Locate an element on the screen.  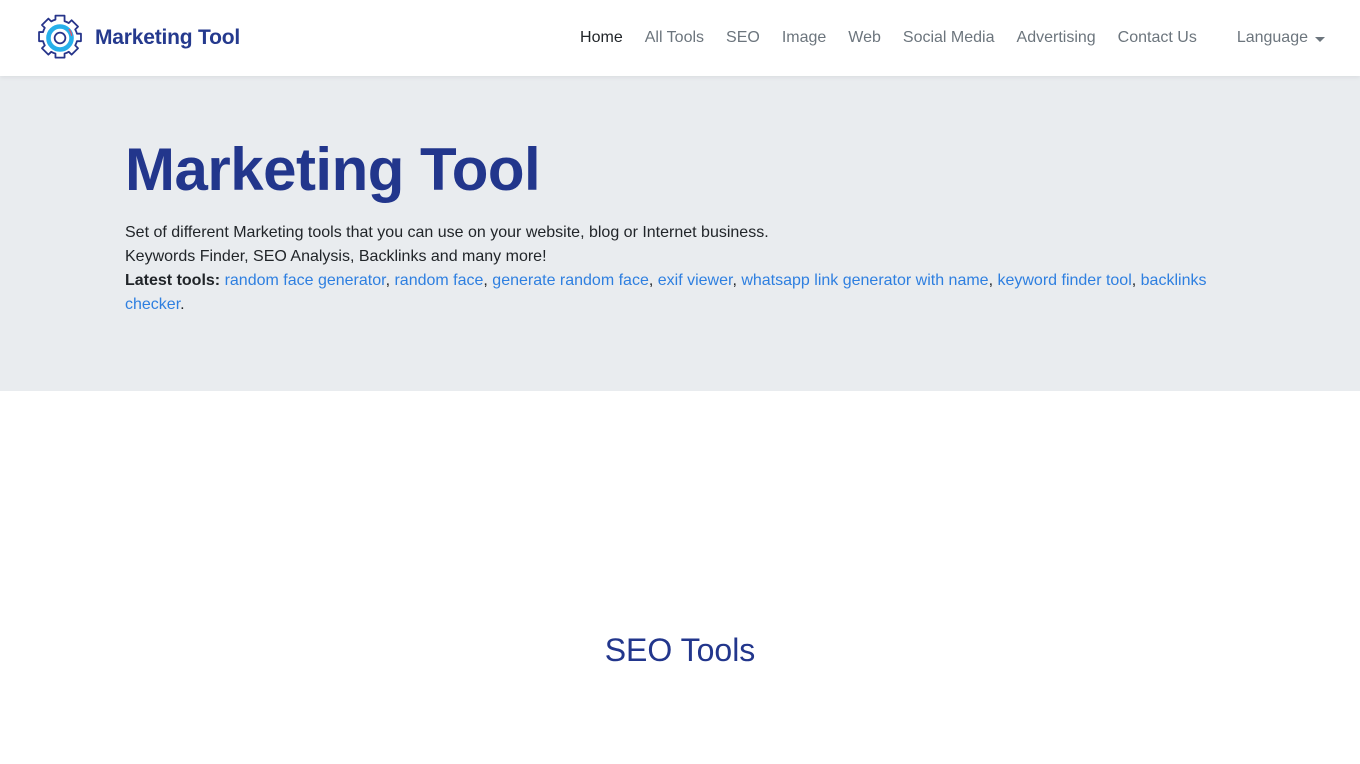
latest-tools-label: Latest tools: is located at coordinates (173, 281).